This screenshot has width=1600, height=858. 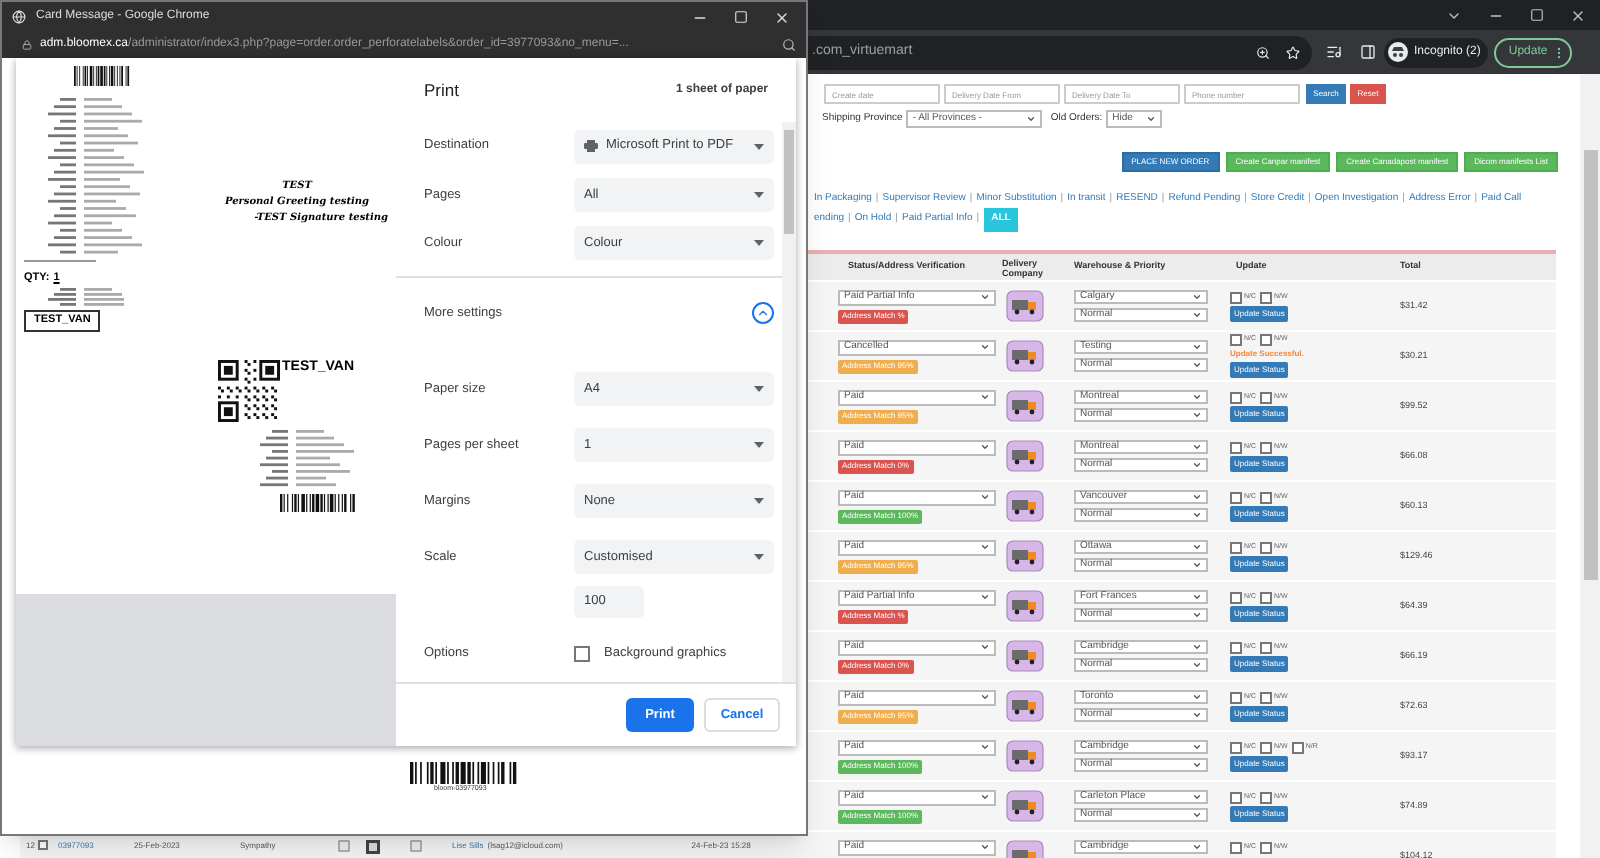 I want to click on side-panel-icon, so click(x=1368, y=52).